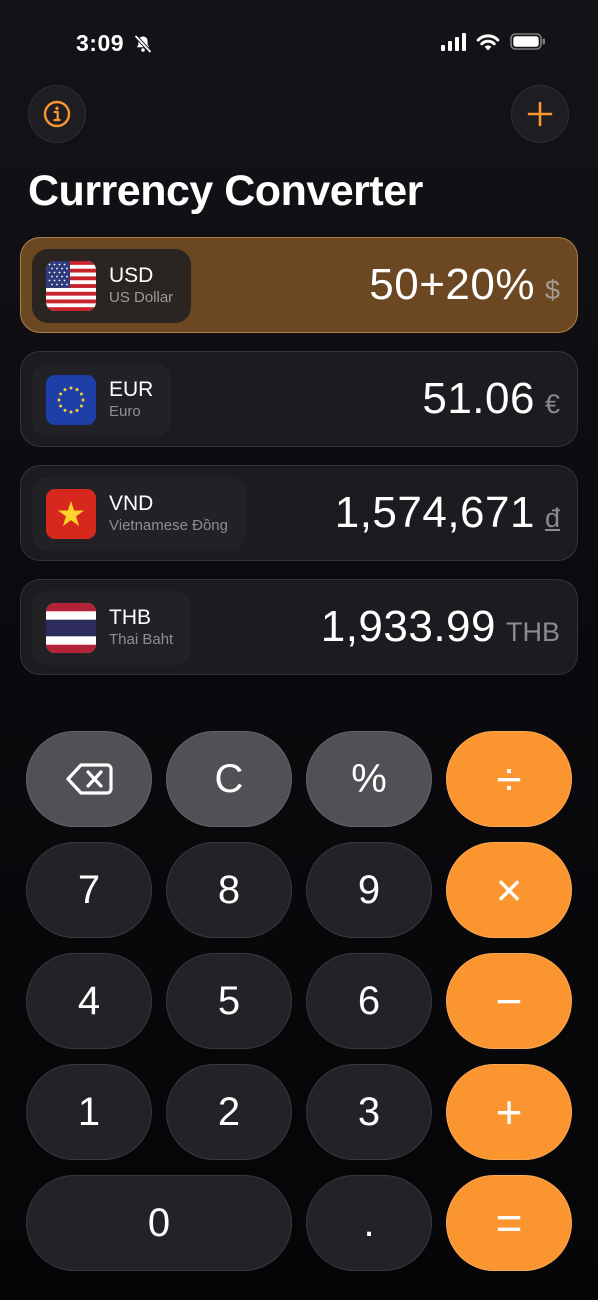  What do you see at coordinates (369, 1223) in the screenshot?
I see `decimal-button: .` at bounding box center [369, 1223].